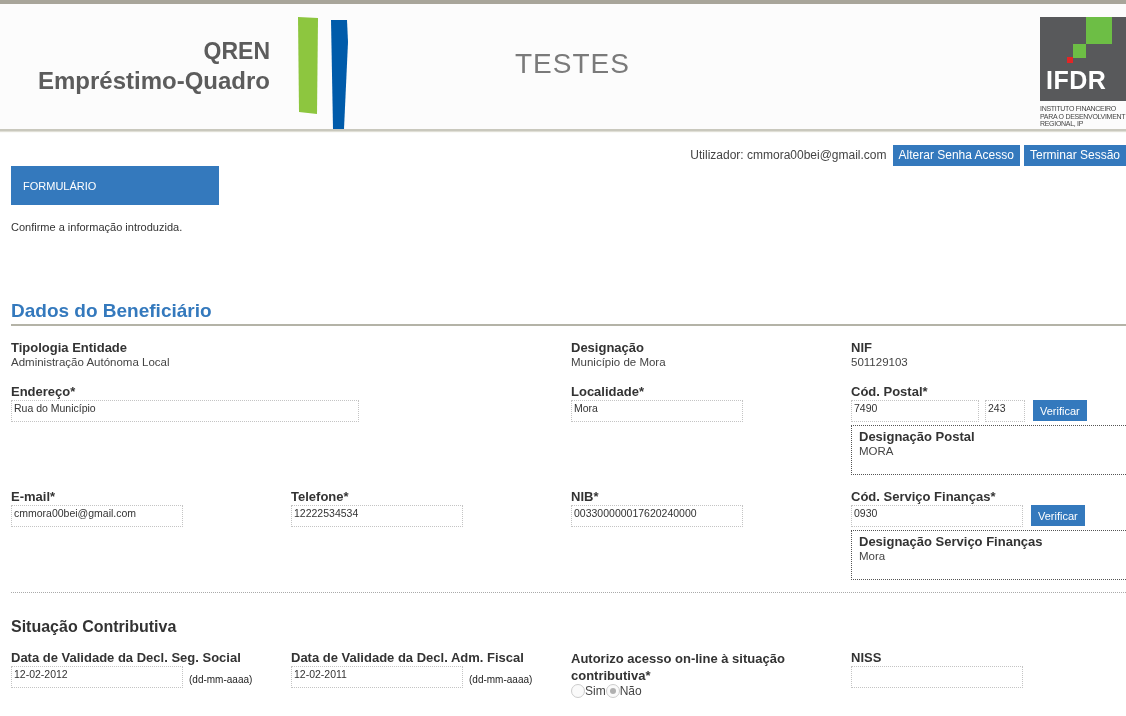  Describe the element at coordinates (607, 347) in the screenshot. I see `field-label: Designação` at that location.